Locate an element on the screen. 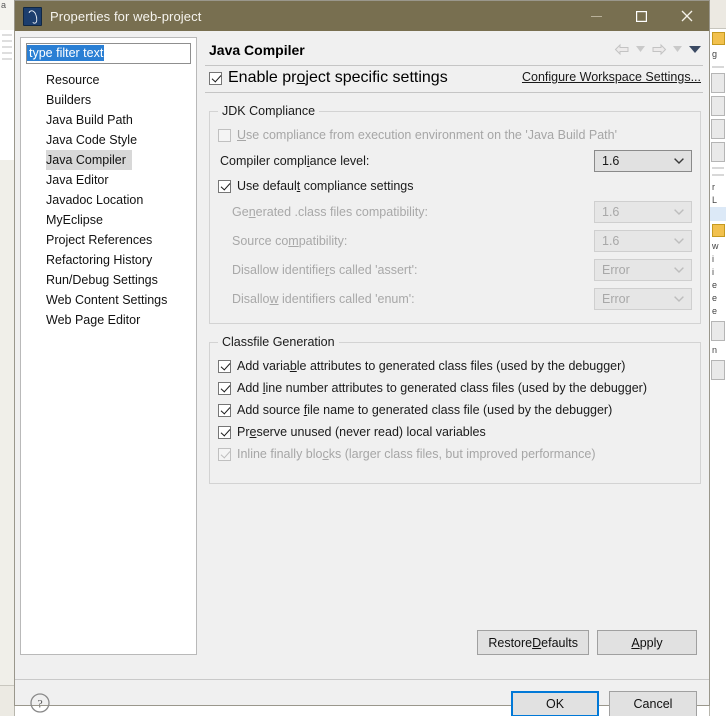  background-ide-right-file-icon is located at coordinates (718, 38).